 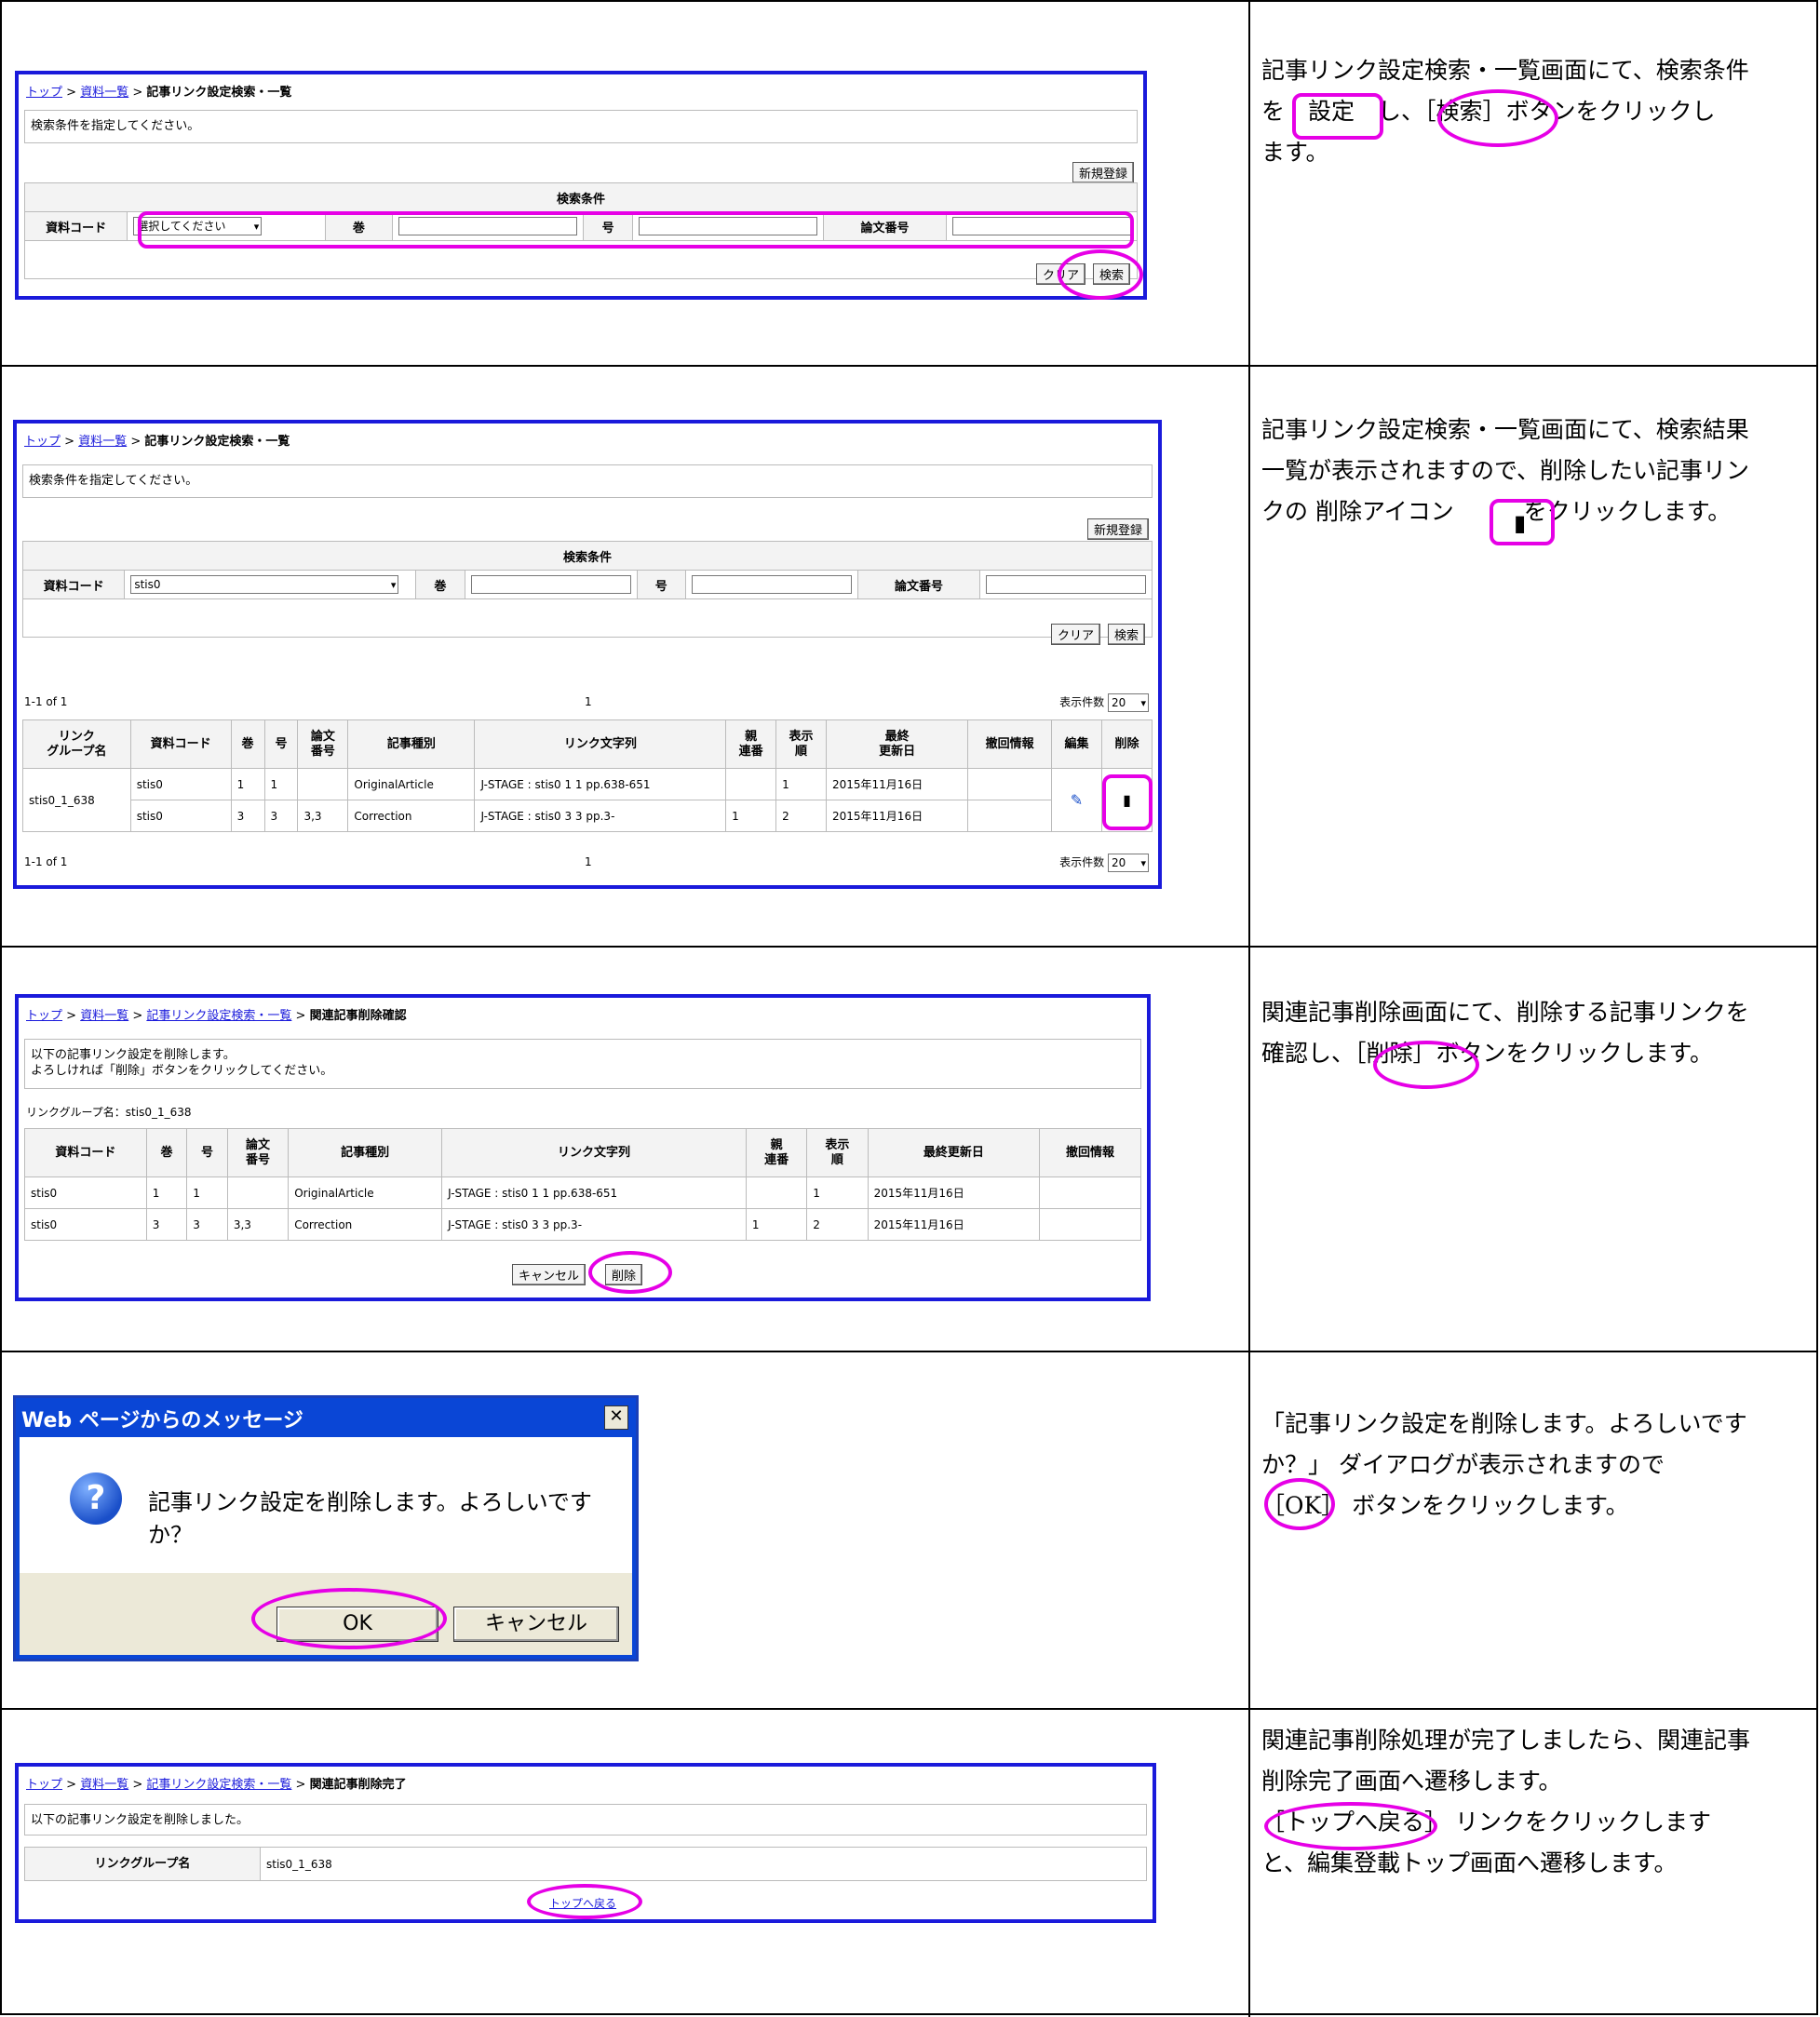 I want to click on dialog-title: Web ページからのメッセージ, so click(x=162, y=1420).